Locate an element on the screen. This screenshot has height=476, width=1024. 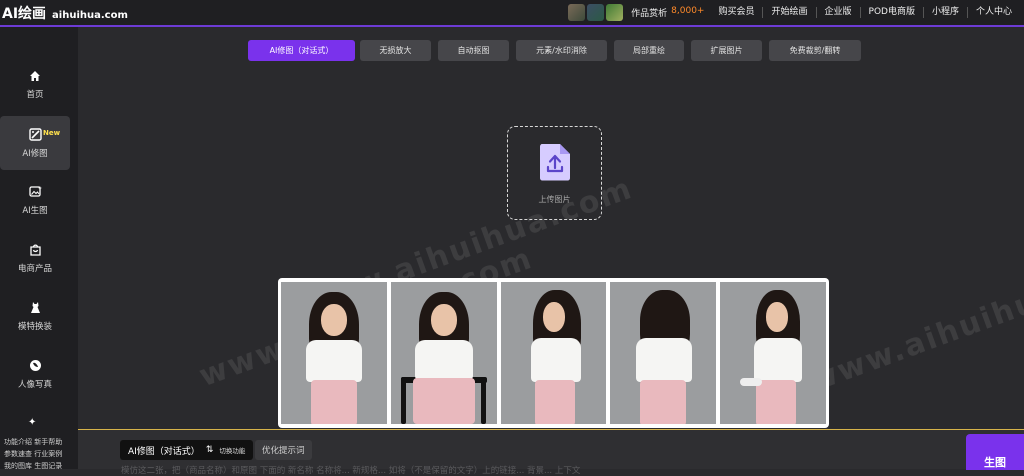
footer-link: 功能介绍 is located at coordinates (18, 442).